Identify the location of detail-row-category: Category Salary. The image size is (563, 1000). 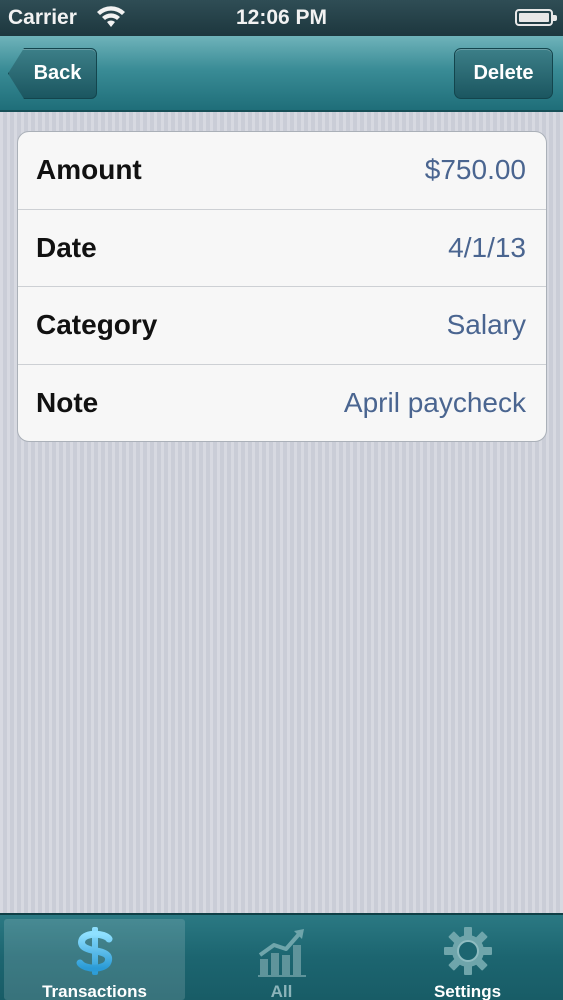
(282, 326).